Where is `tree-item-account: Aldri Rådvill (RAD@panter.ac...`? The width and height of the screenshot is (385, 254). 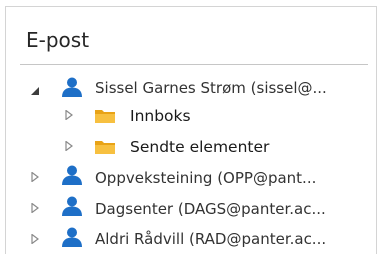
tree-item-account: Aldri Rådvill (RAD@panter.ac... is located at coordinates (210, 238).